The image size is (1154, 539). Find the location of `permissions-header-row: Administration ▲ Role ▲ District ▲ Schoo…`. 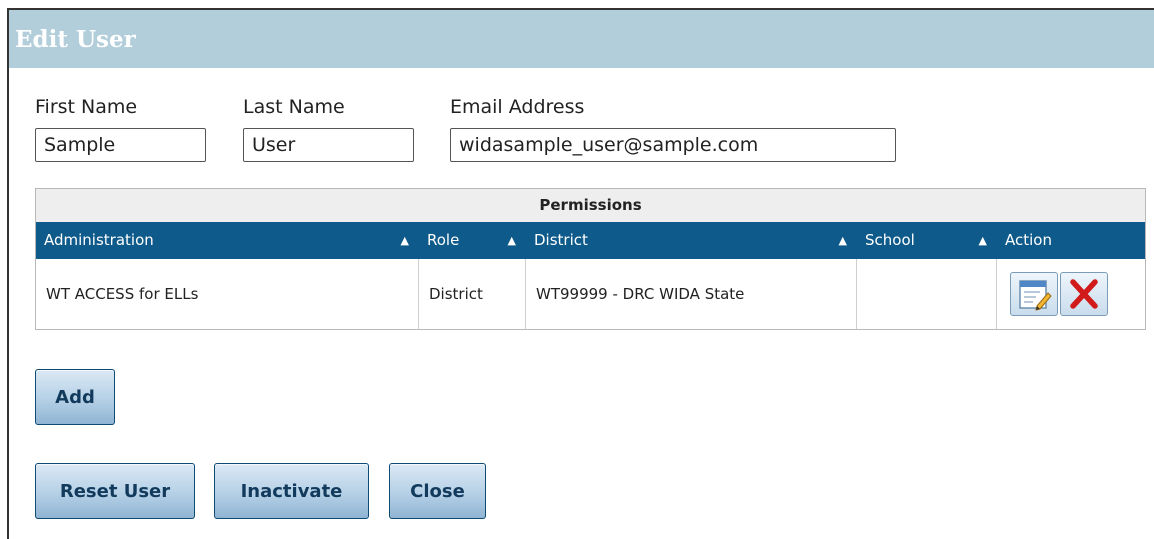

permissions-header-row: Administration ▲ Role ▲ District ▲ Schoo… is located at coordinates (590, 240).